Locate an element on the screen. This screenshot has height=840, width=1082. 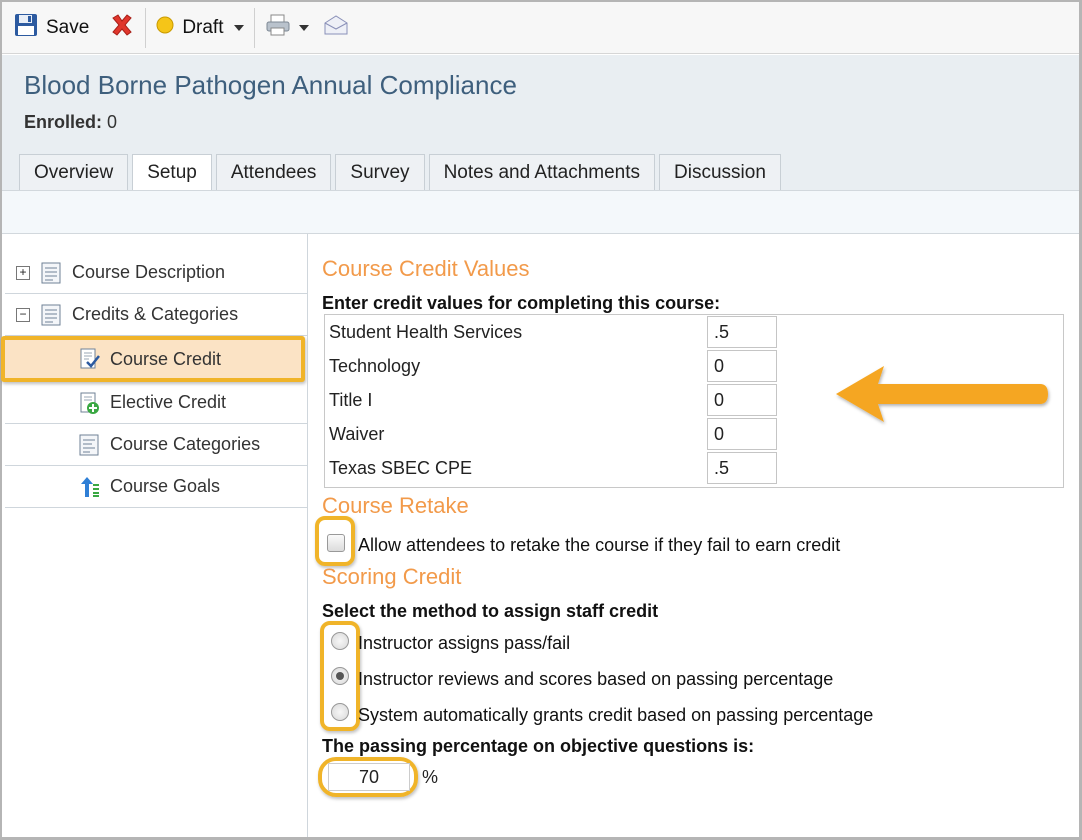
toolbar-group-status: Draft is located at coordinates (200, 27).